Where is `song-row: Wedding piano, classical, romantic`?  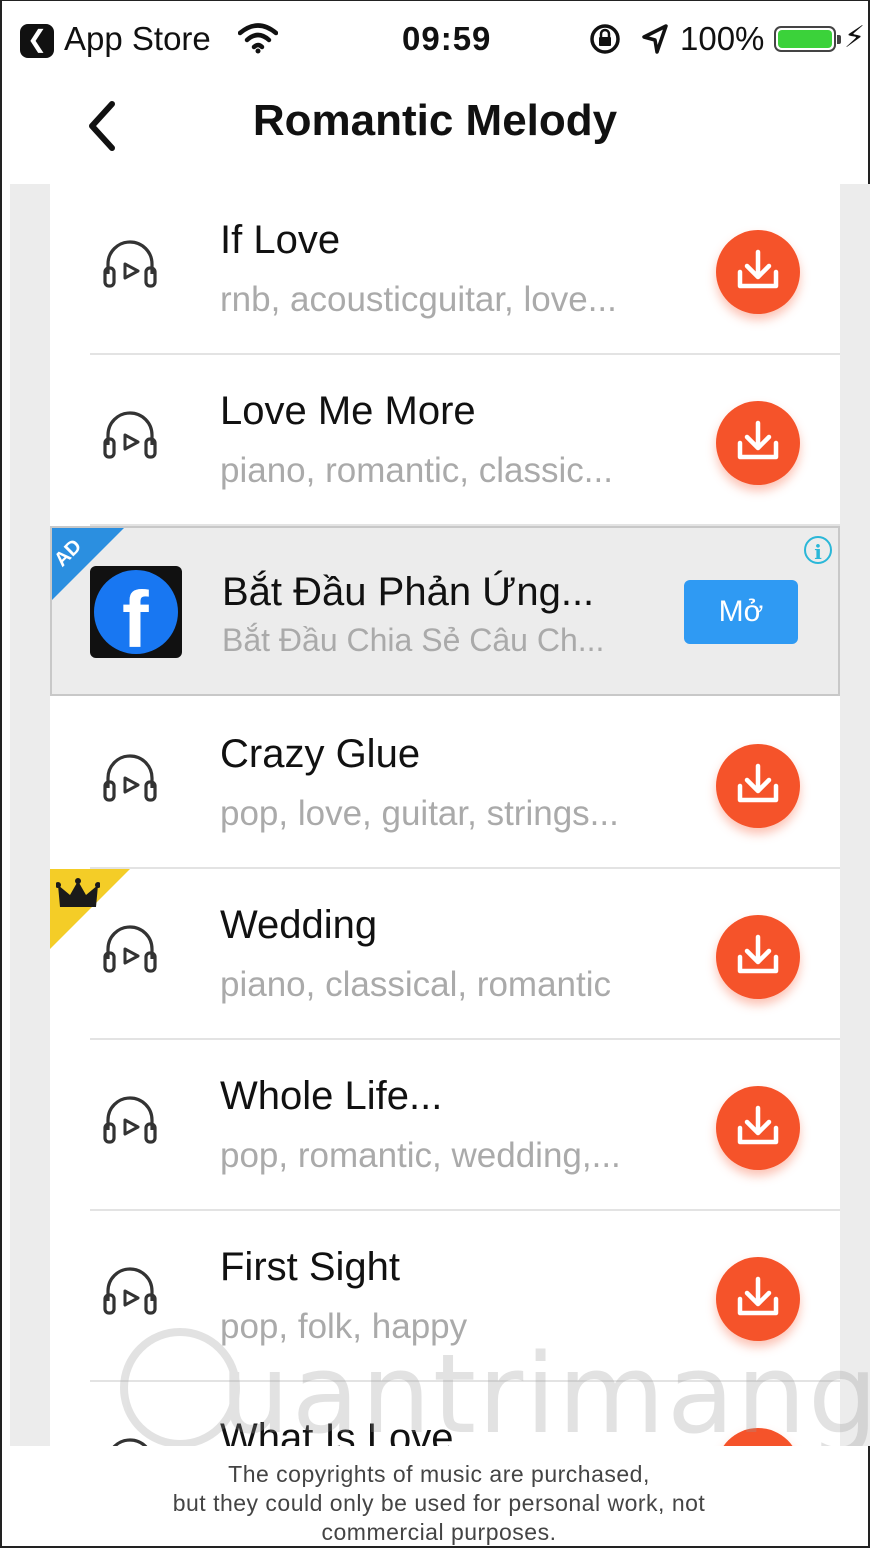
song-row: Wedding piano, classical, romantic is located at coordinates (445, 954).